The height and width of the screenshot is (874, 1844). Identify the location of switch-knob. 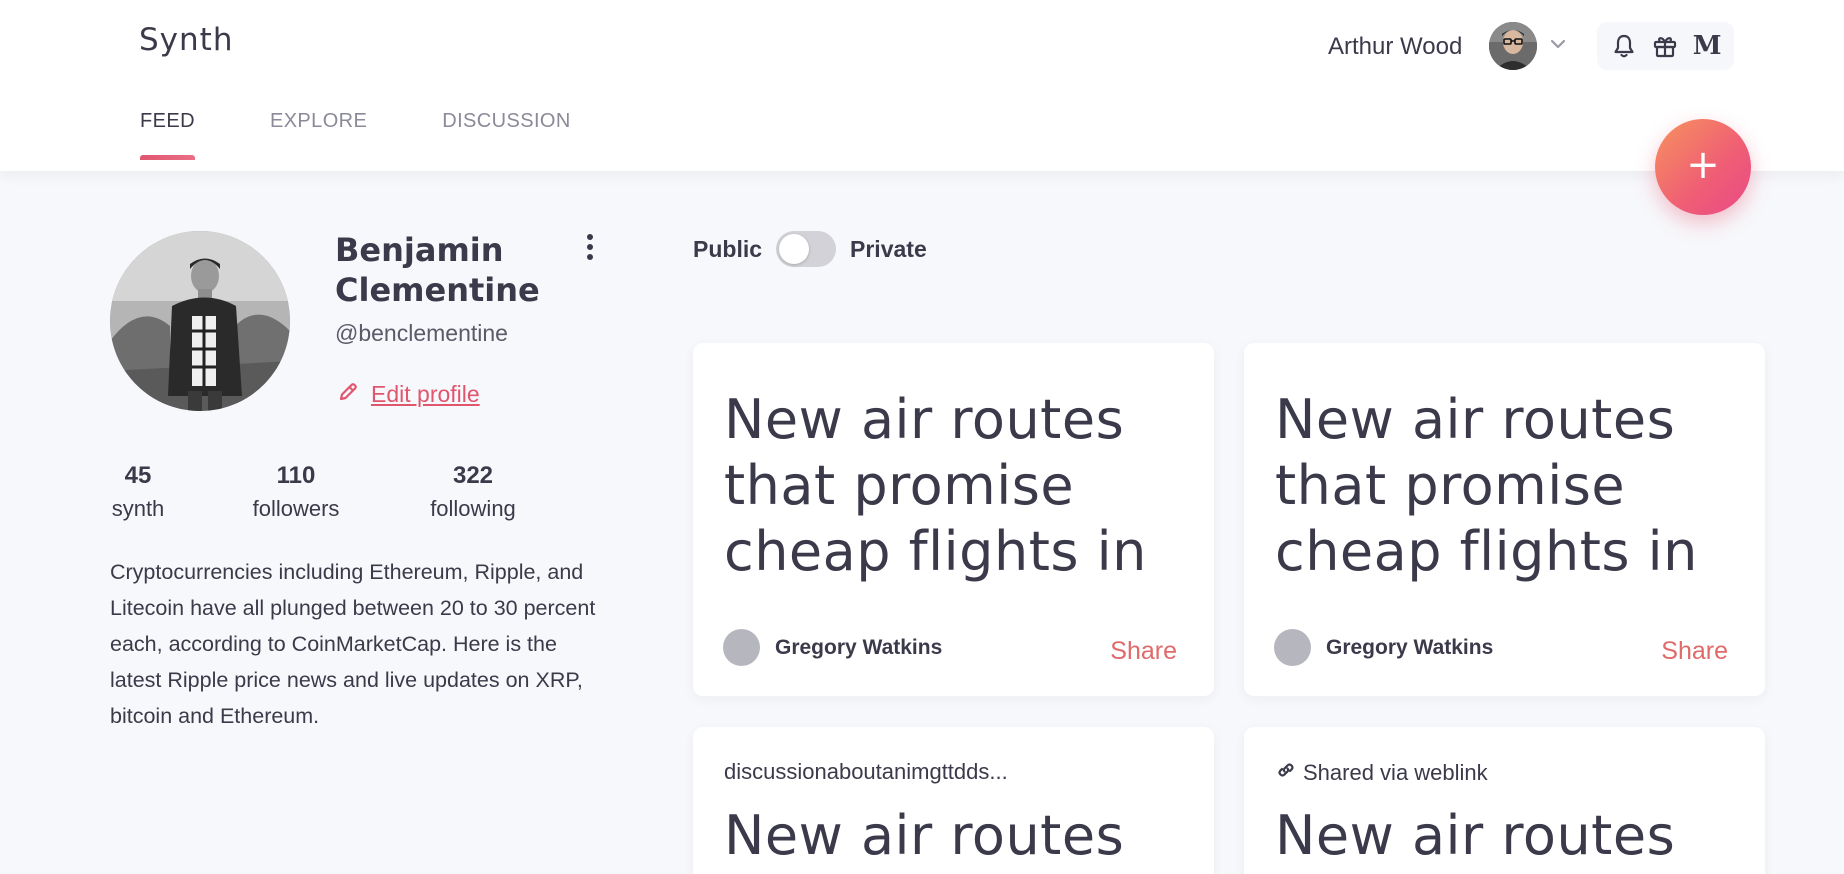
(794, 249).